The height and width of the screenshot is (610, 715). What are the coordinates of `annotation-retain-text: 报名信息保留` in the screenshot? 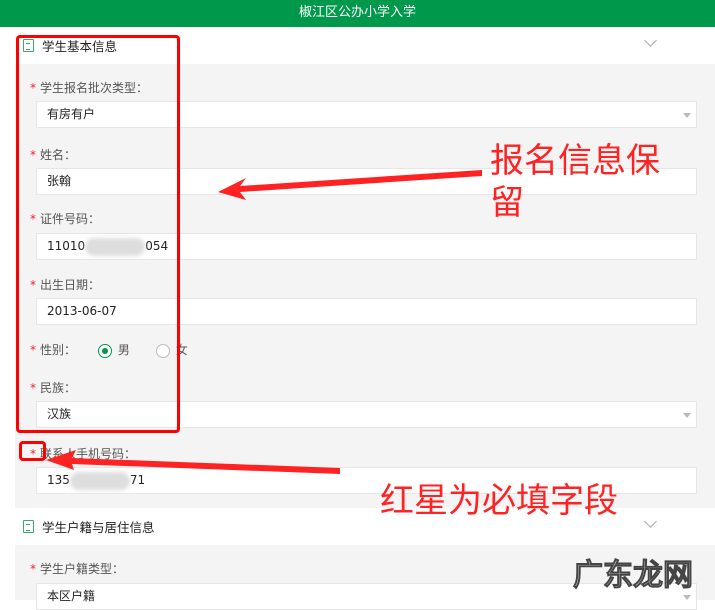 It's located at (575, 182).